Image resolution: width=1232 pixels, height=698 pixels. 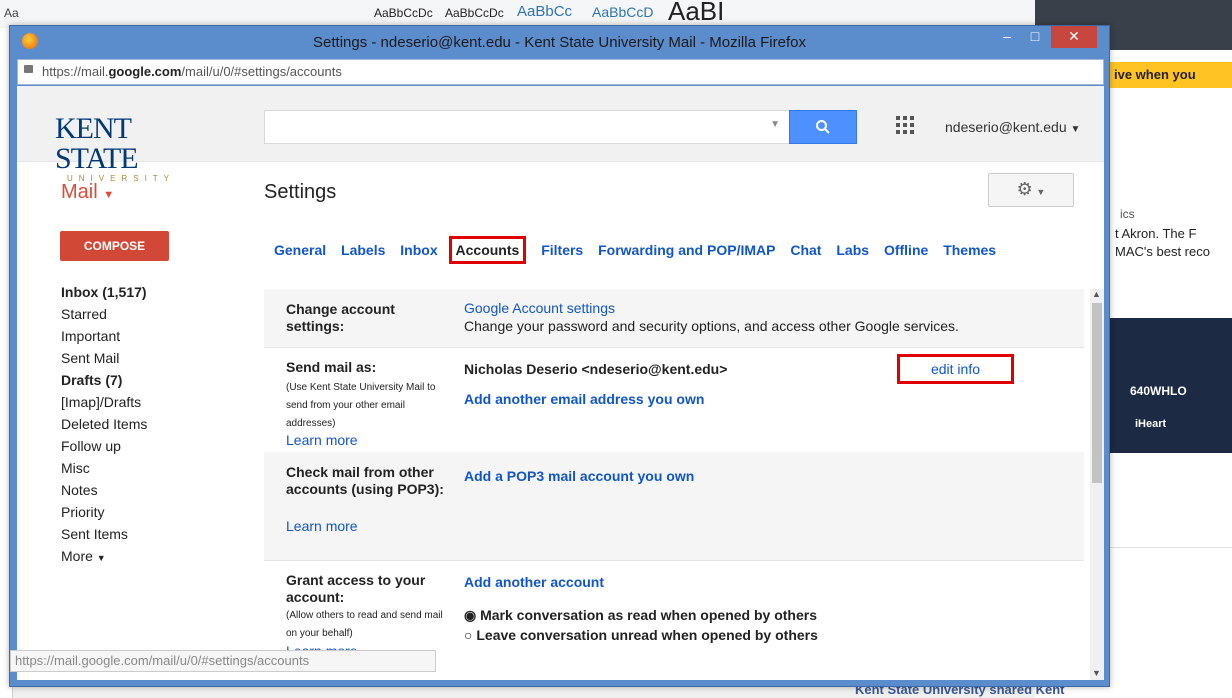 I want to click on tab-forwarding: Forwarding and POP/IMAP, so click(x=686, y=250).